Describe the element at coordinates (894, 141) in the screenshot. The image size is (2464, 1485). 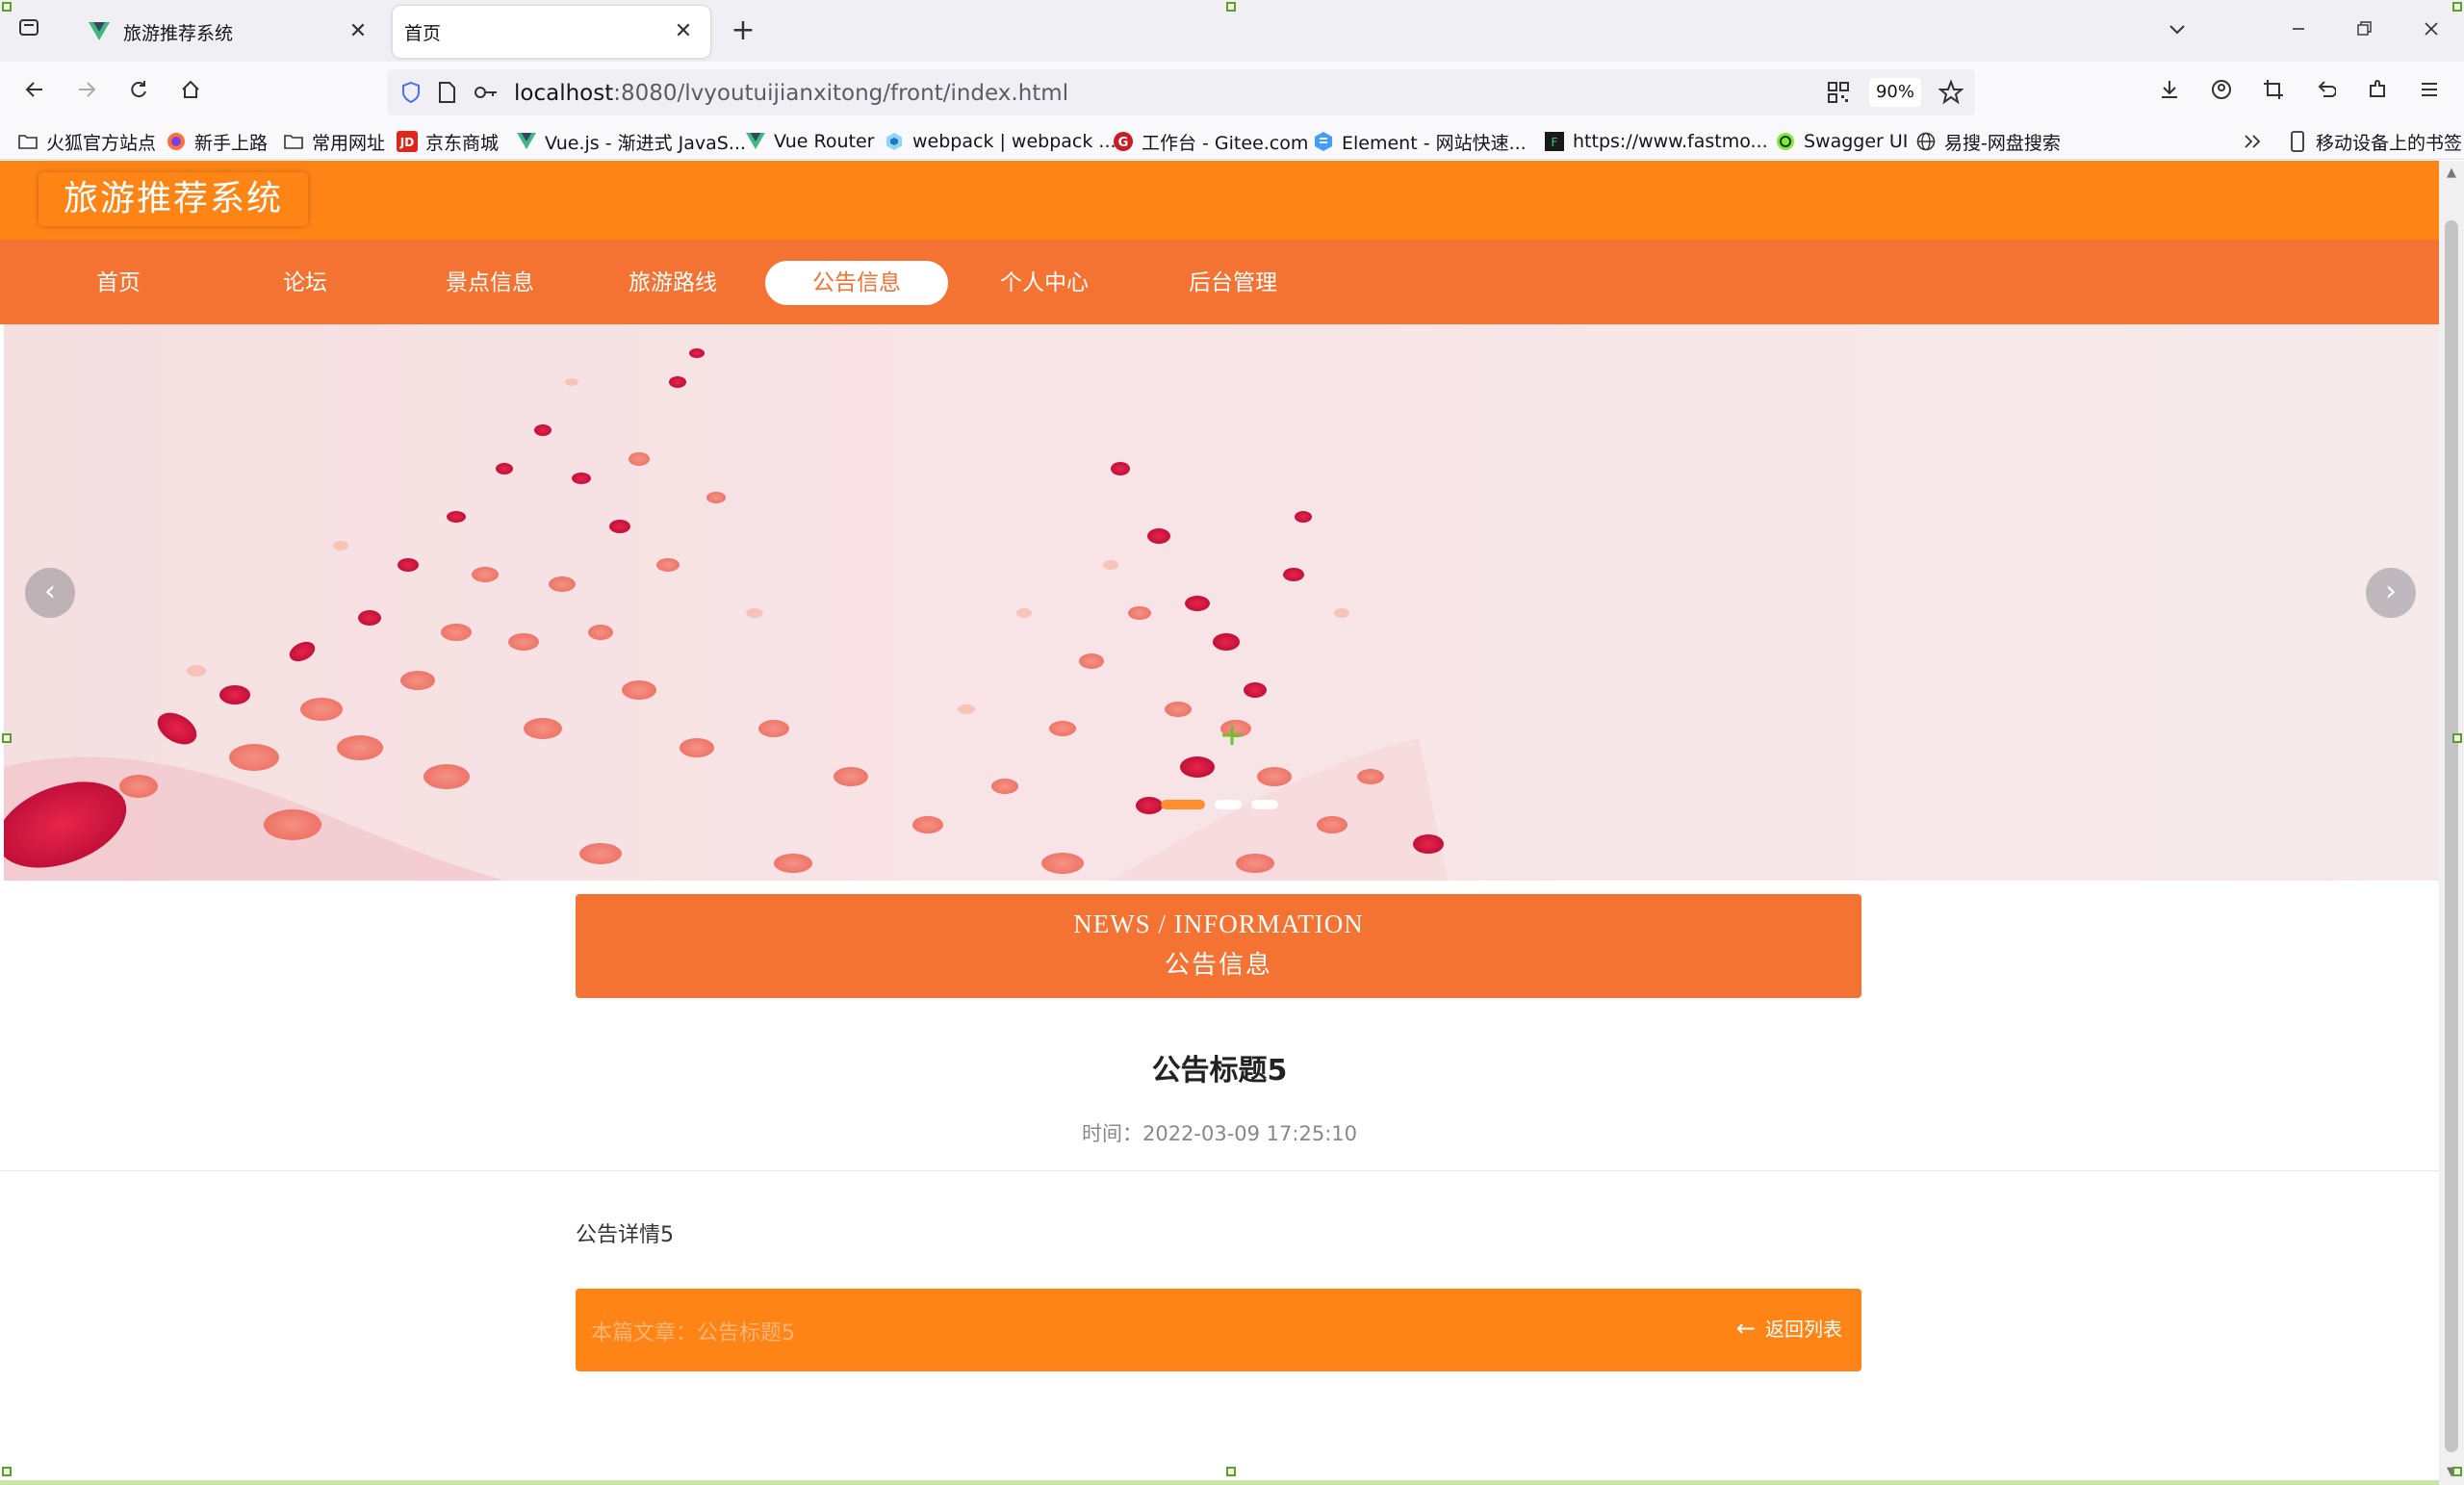
I see `webpack-icon` at that location.